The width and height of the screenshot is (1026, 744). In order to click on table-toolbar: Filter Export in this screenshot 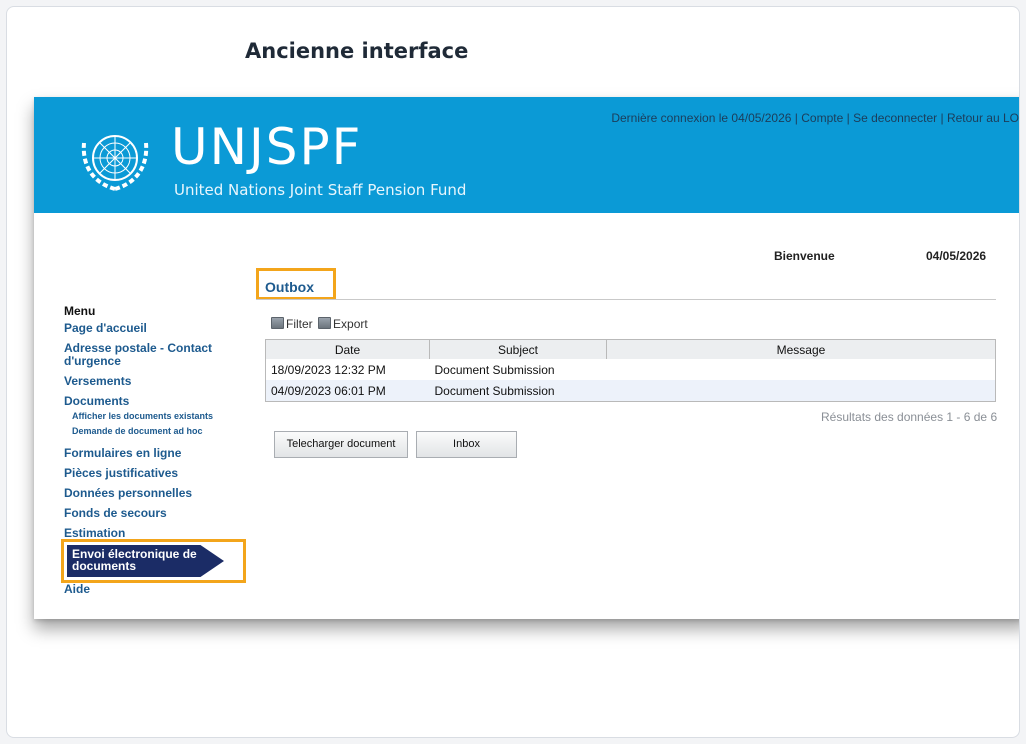, I will do `click(320, 324)`.